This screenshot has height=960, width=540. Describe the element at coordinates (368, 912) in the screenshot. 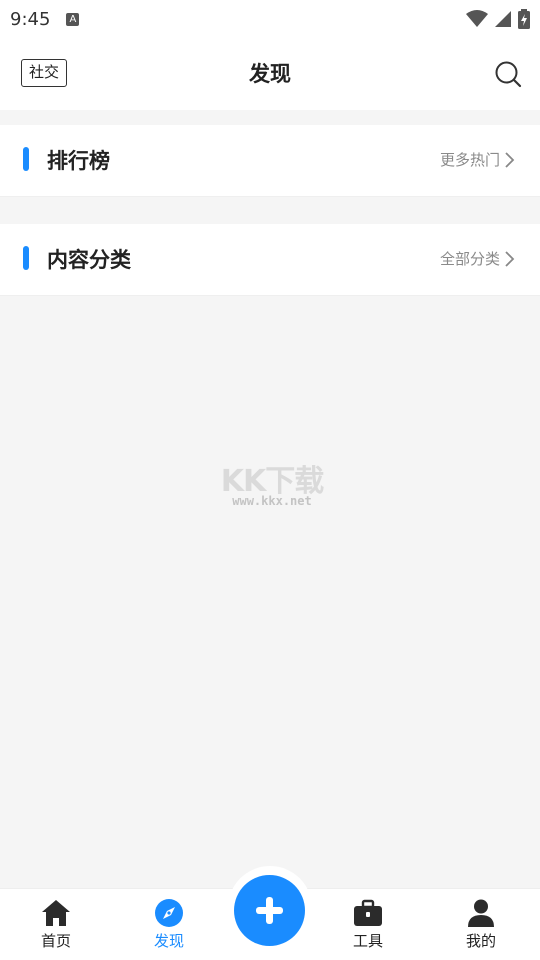

I see `toolbox-icon` at that location.